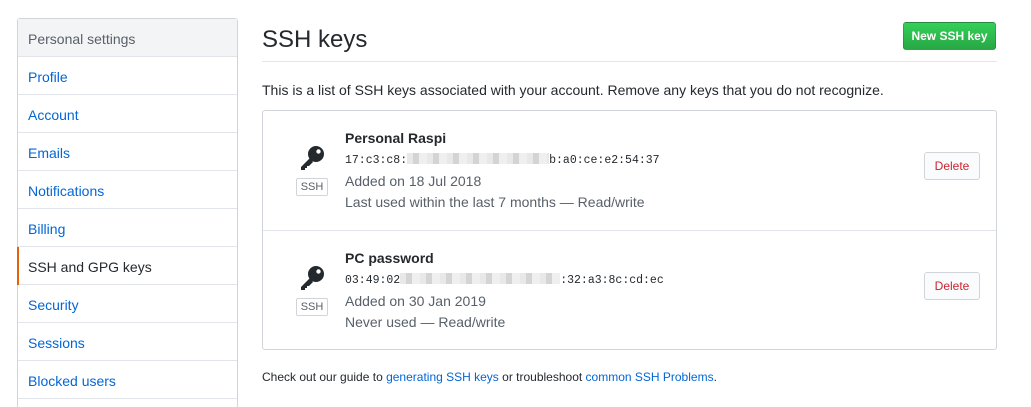 The height and width of the screenshot is (407, 1031). I want to click on fingerprint-start: 17:c3:c8:, so click(376, 160).